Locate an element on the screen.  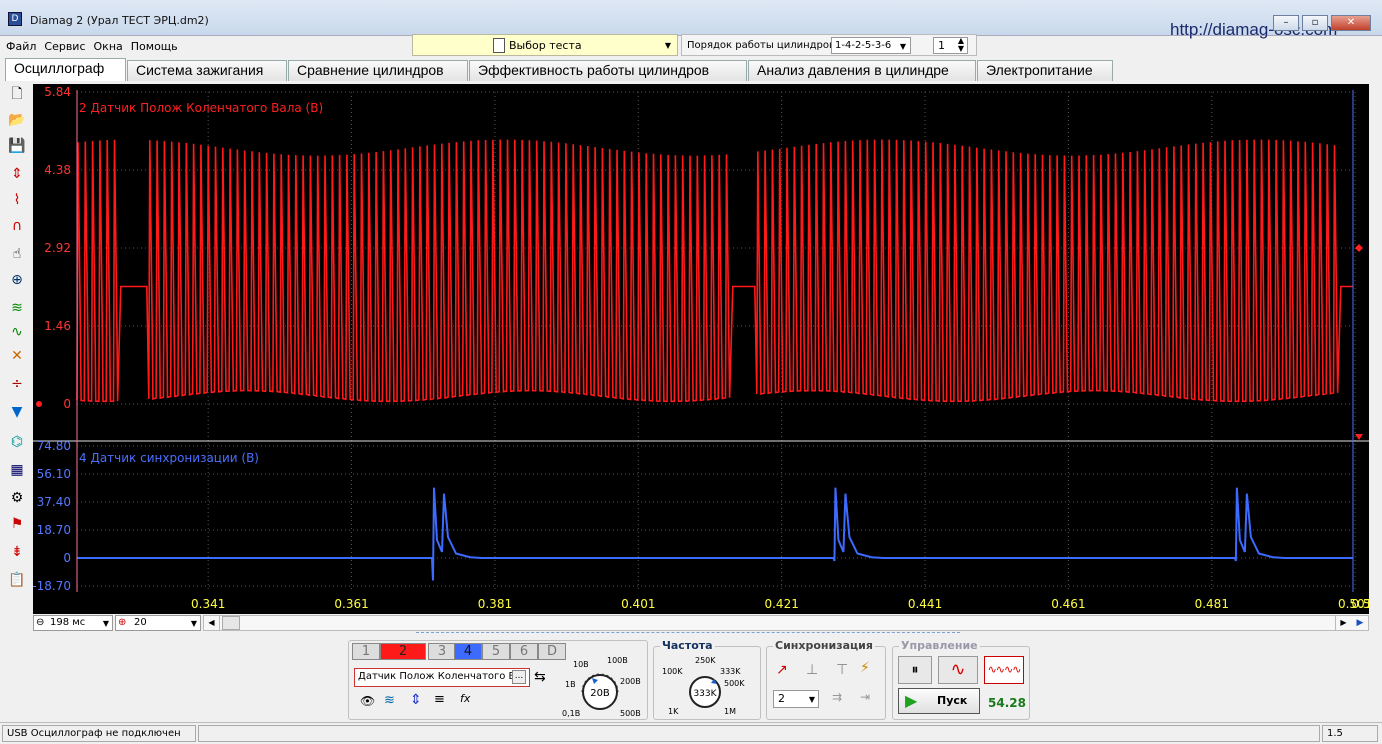
zoom-select: ⊕ 20 ▼ is located at coordinates (158, 623).